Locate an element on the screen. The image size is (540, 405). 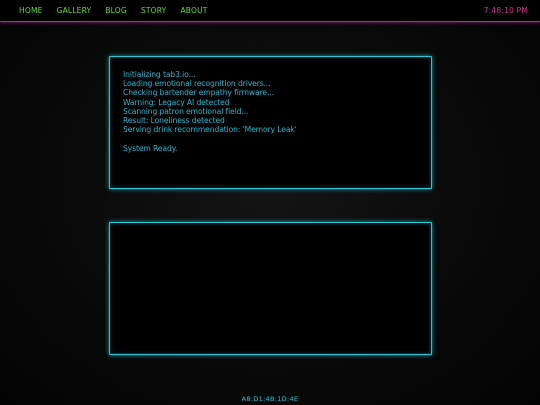
clock: 7:48:10 PM is located at coordinates (505, 10).